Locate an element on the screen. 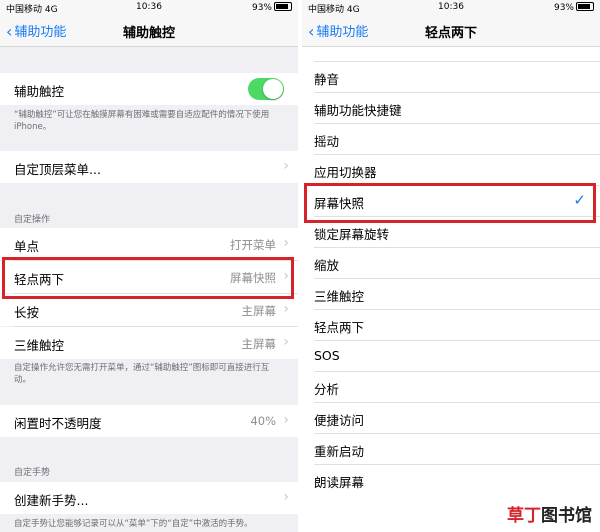 This screenshot has width=600, height=532. nav-bar: ‹ 辅助功能 辅助触控 is located at coordinates (149, 30).